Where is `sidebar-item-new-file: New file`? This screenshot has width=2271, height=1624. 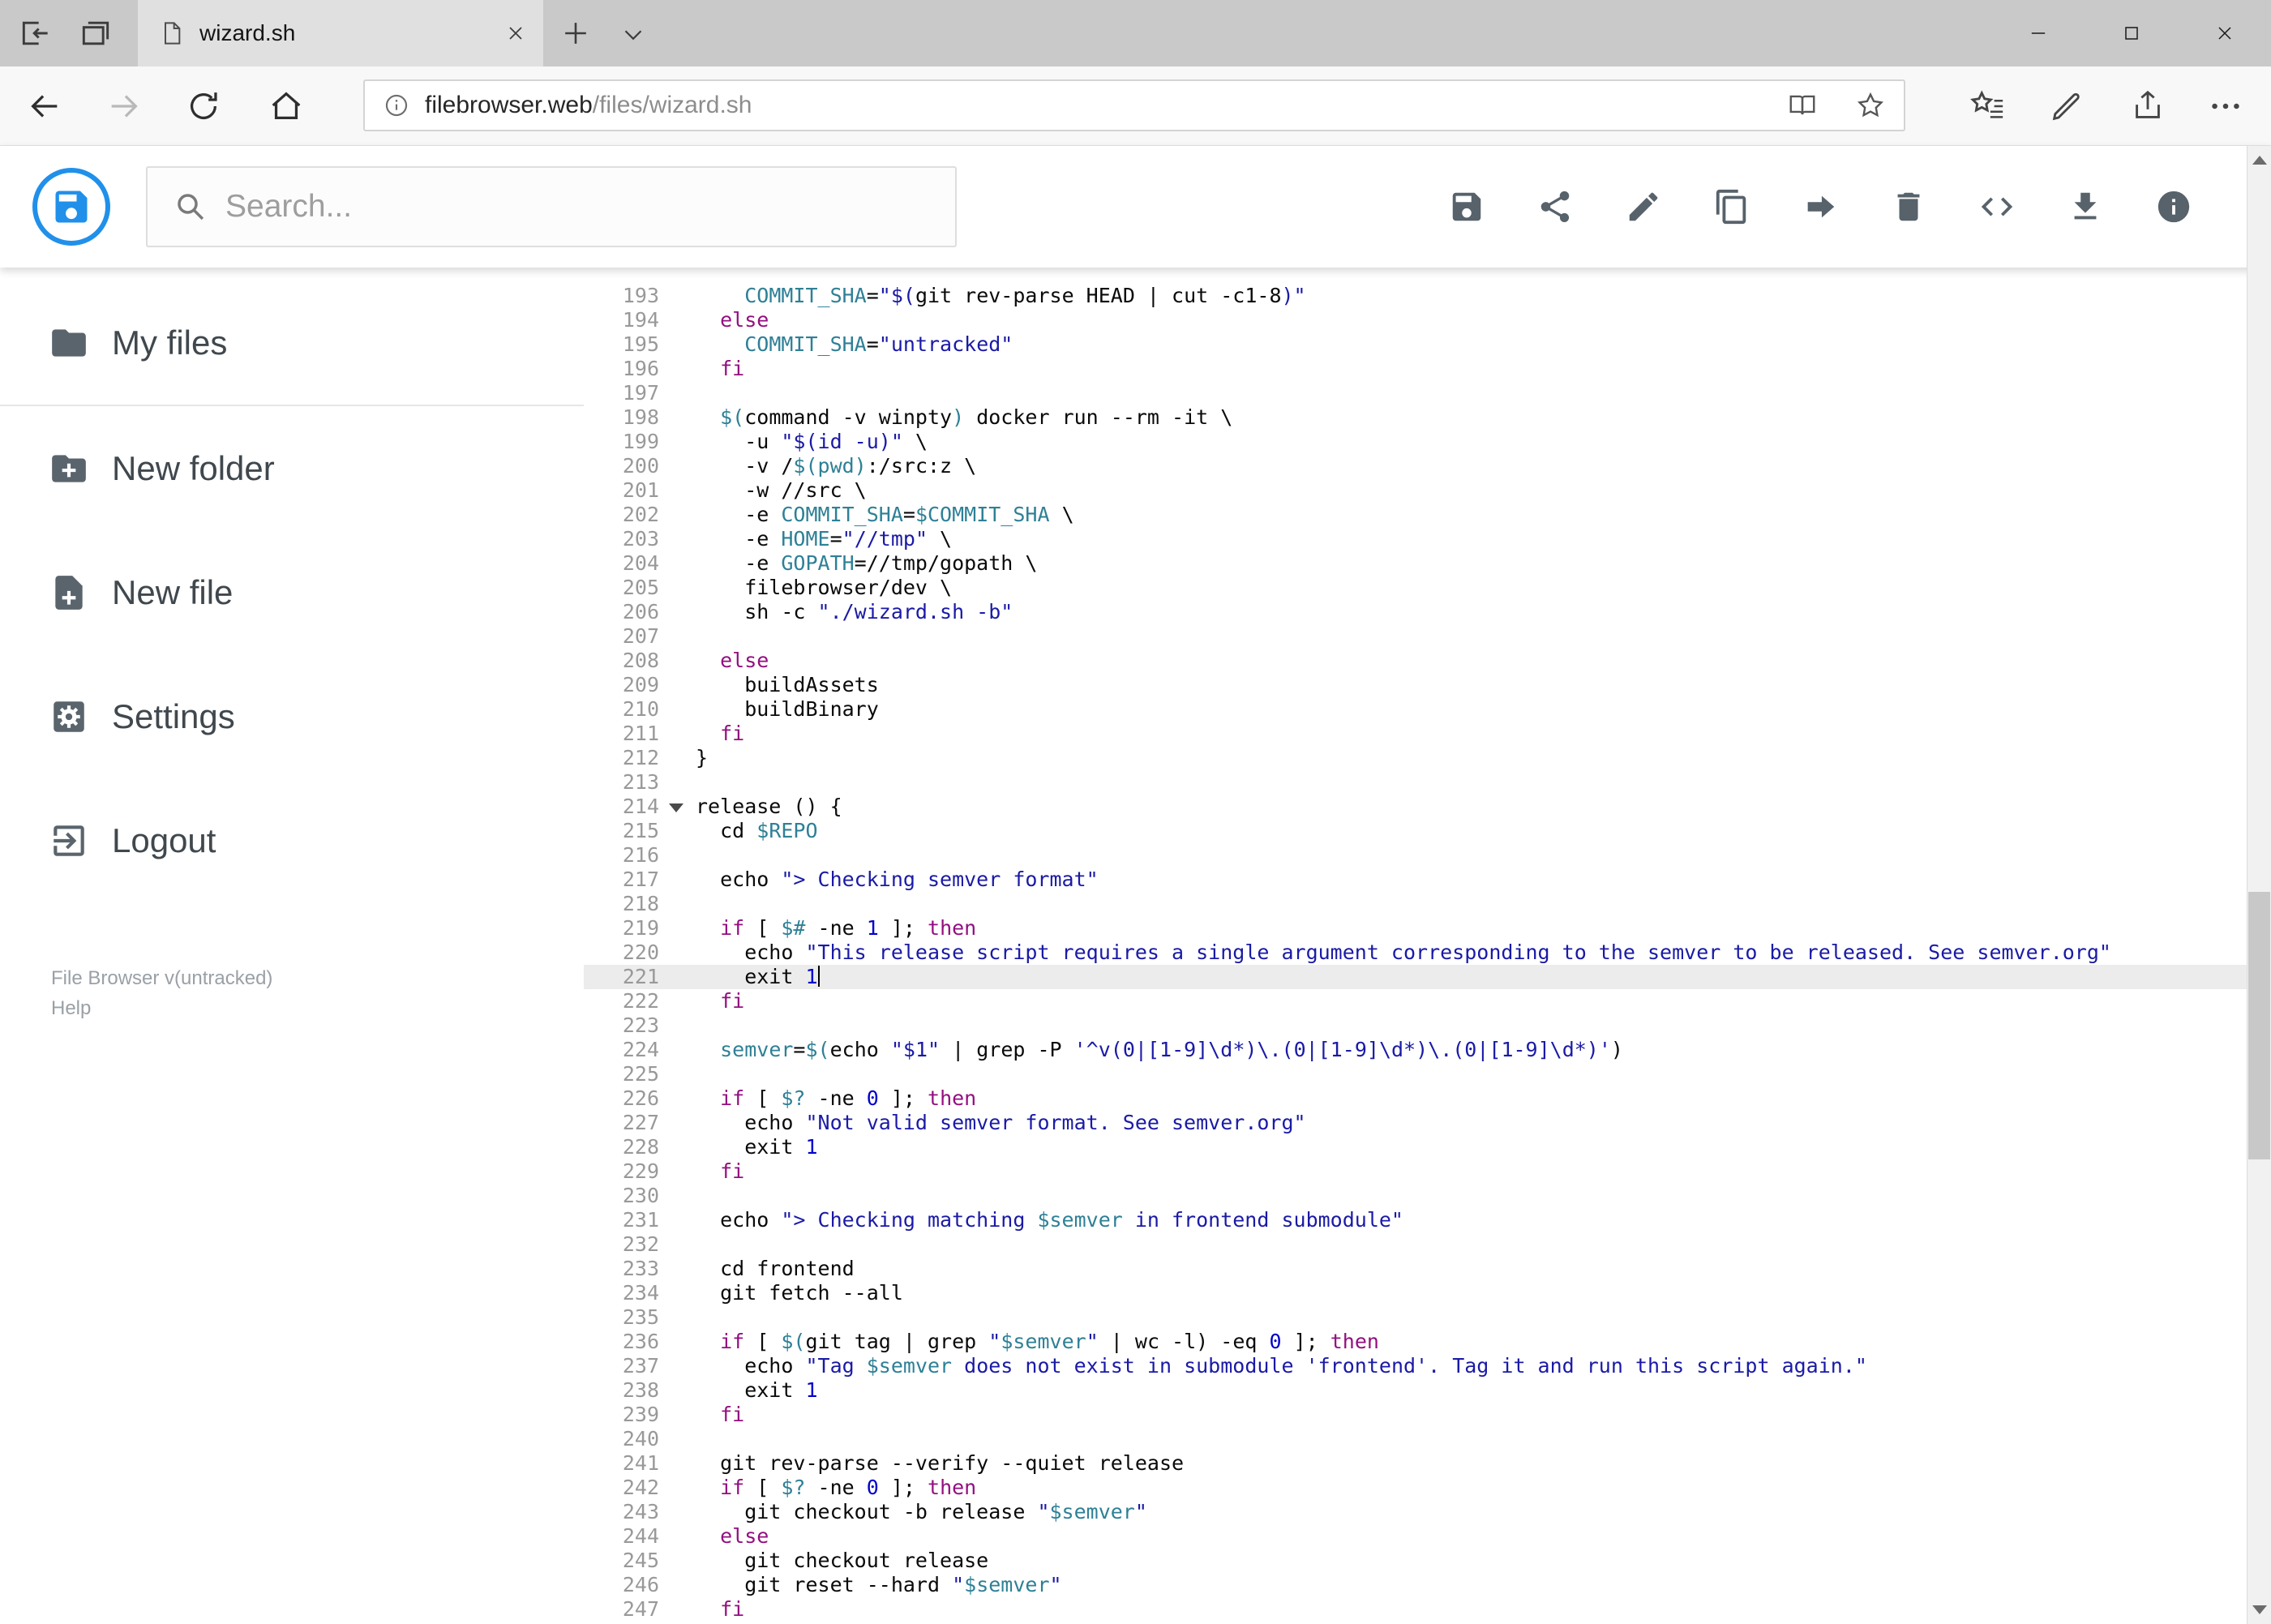
sidebar-item-new-file: New file is located at coordinates (292, 592).